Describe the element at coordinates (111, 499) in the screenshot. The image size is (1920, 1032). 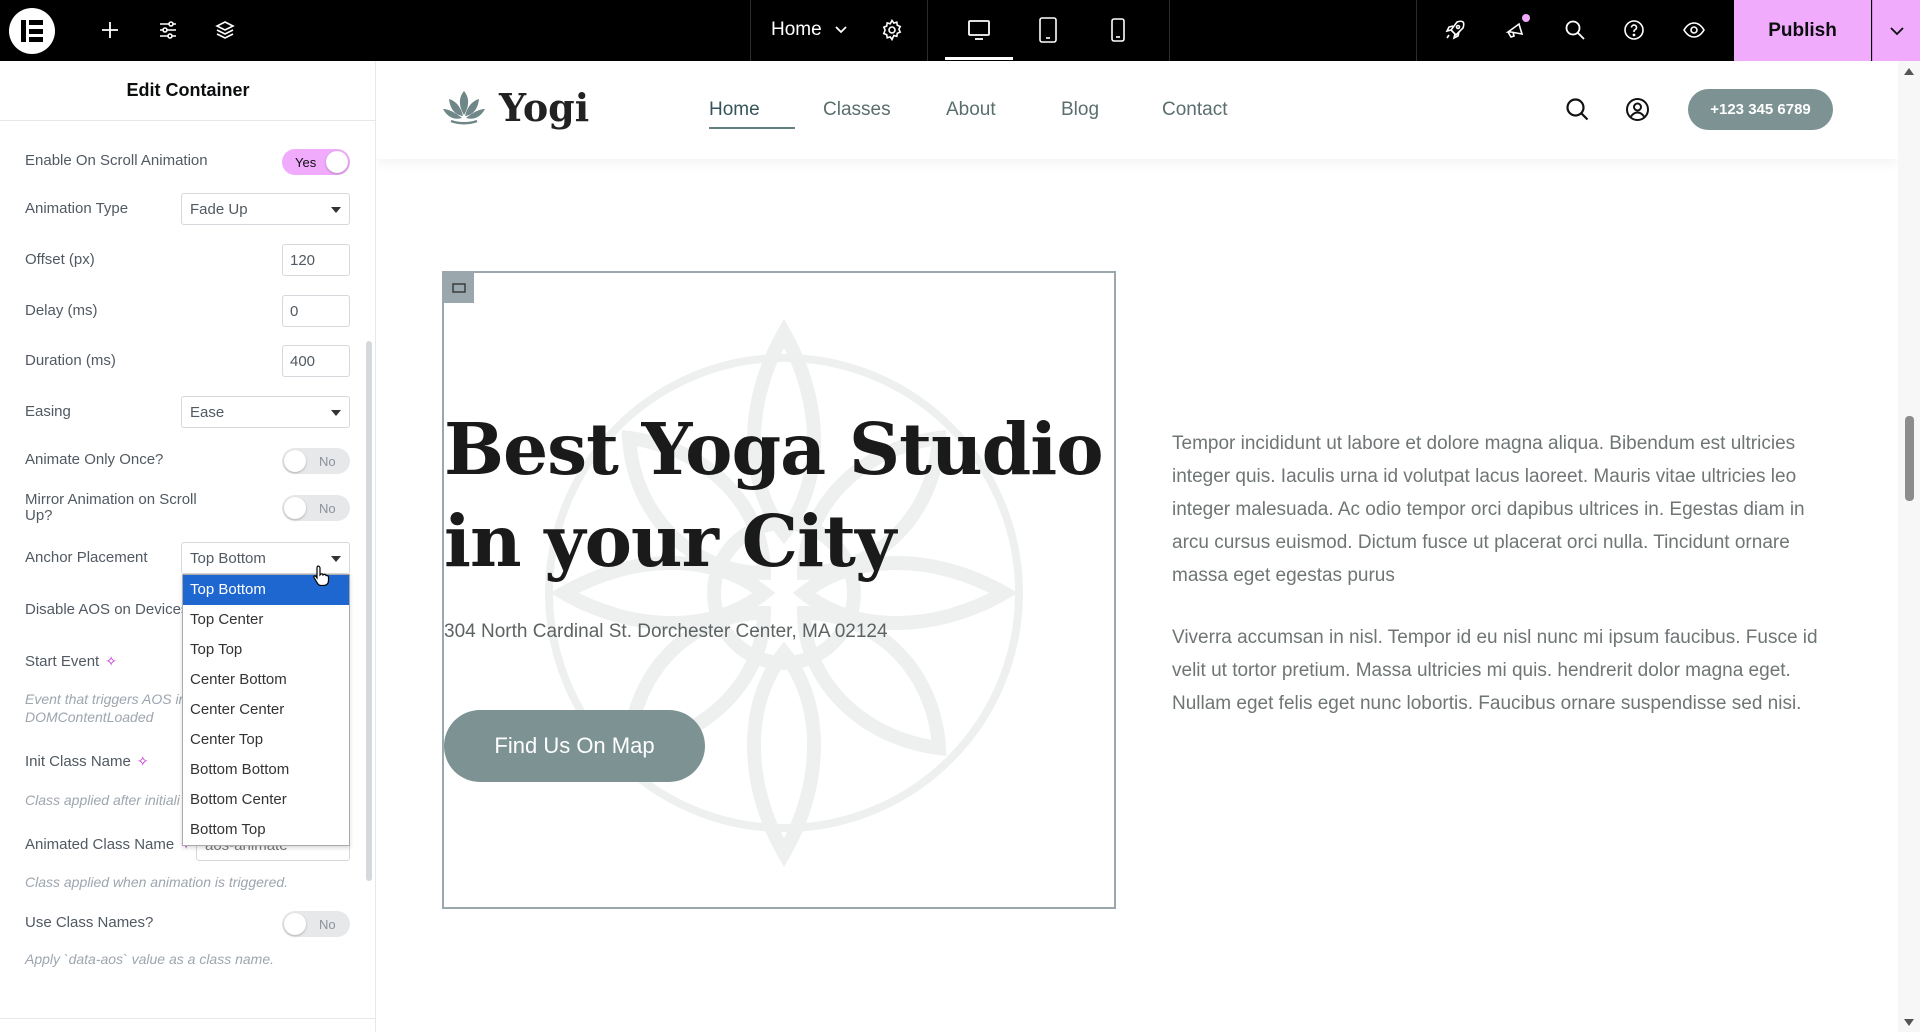
I see `label-line: Mirror Animation on Scroll` at that location.